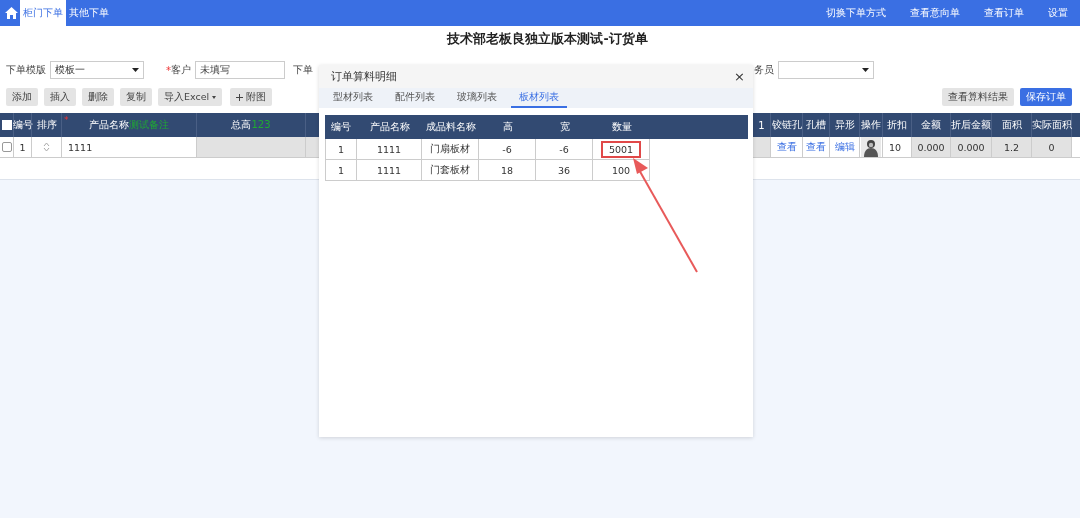  Describe the element at coordinates (935, 13) in the screenshot. I see `nav-link: 查看意向单` at that location.